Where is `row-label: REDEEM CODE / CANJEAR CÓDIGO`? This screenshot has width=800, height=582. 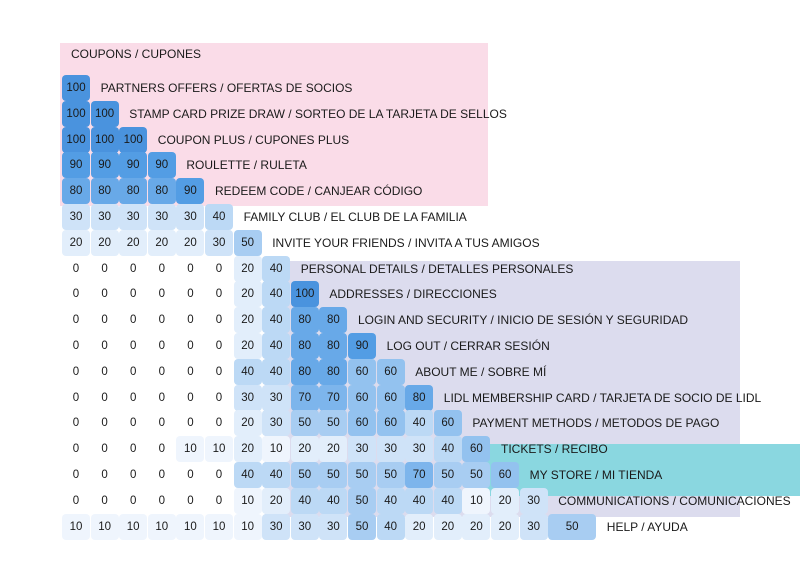 row-label: REDEEM CODE / CANJEAR CÓDIGO is located at coordinates (319, 191).